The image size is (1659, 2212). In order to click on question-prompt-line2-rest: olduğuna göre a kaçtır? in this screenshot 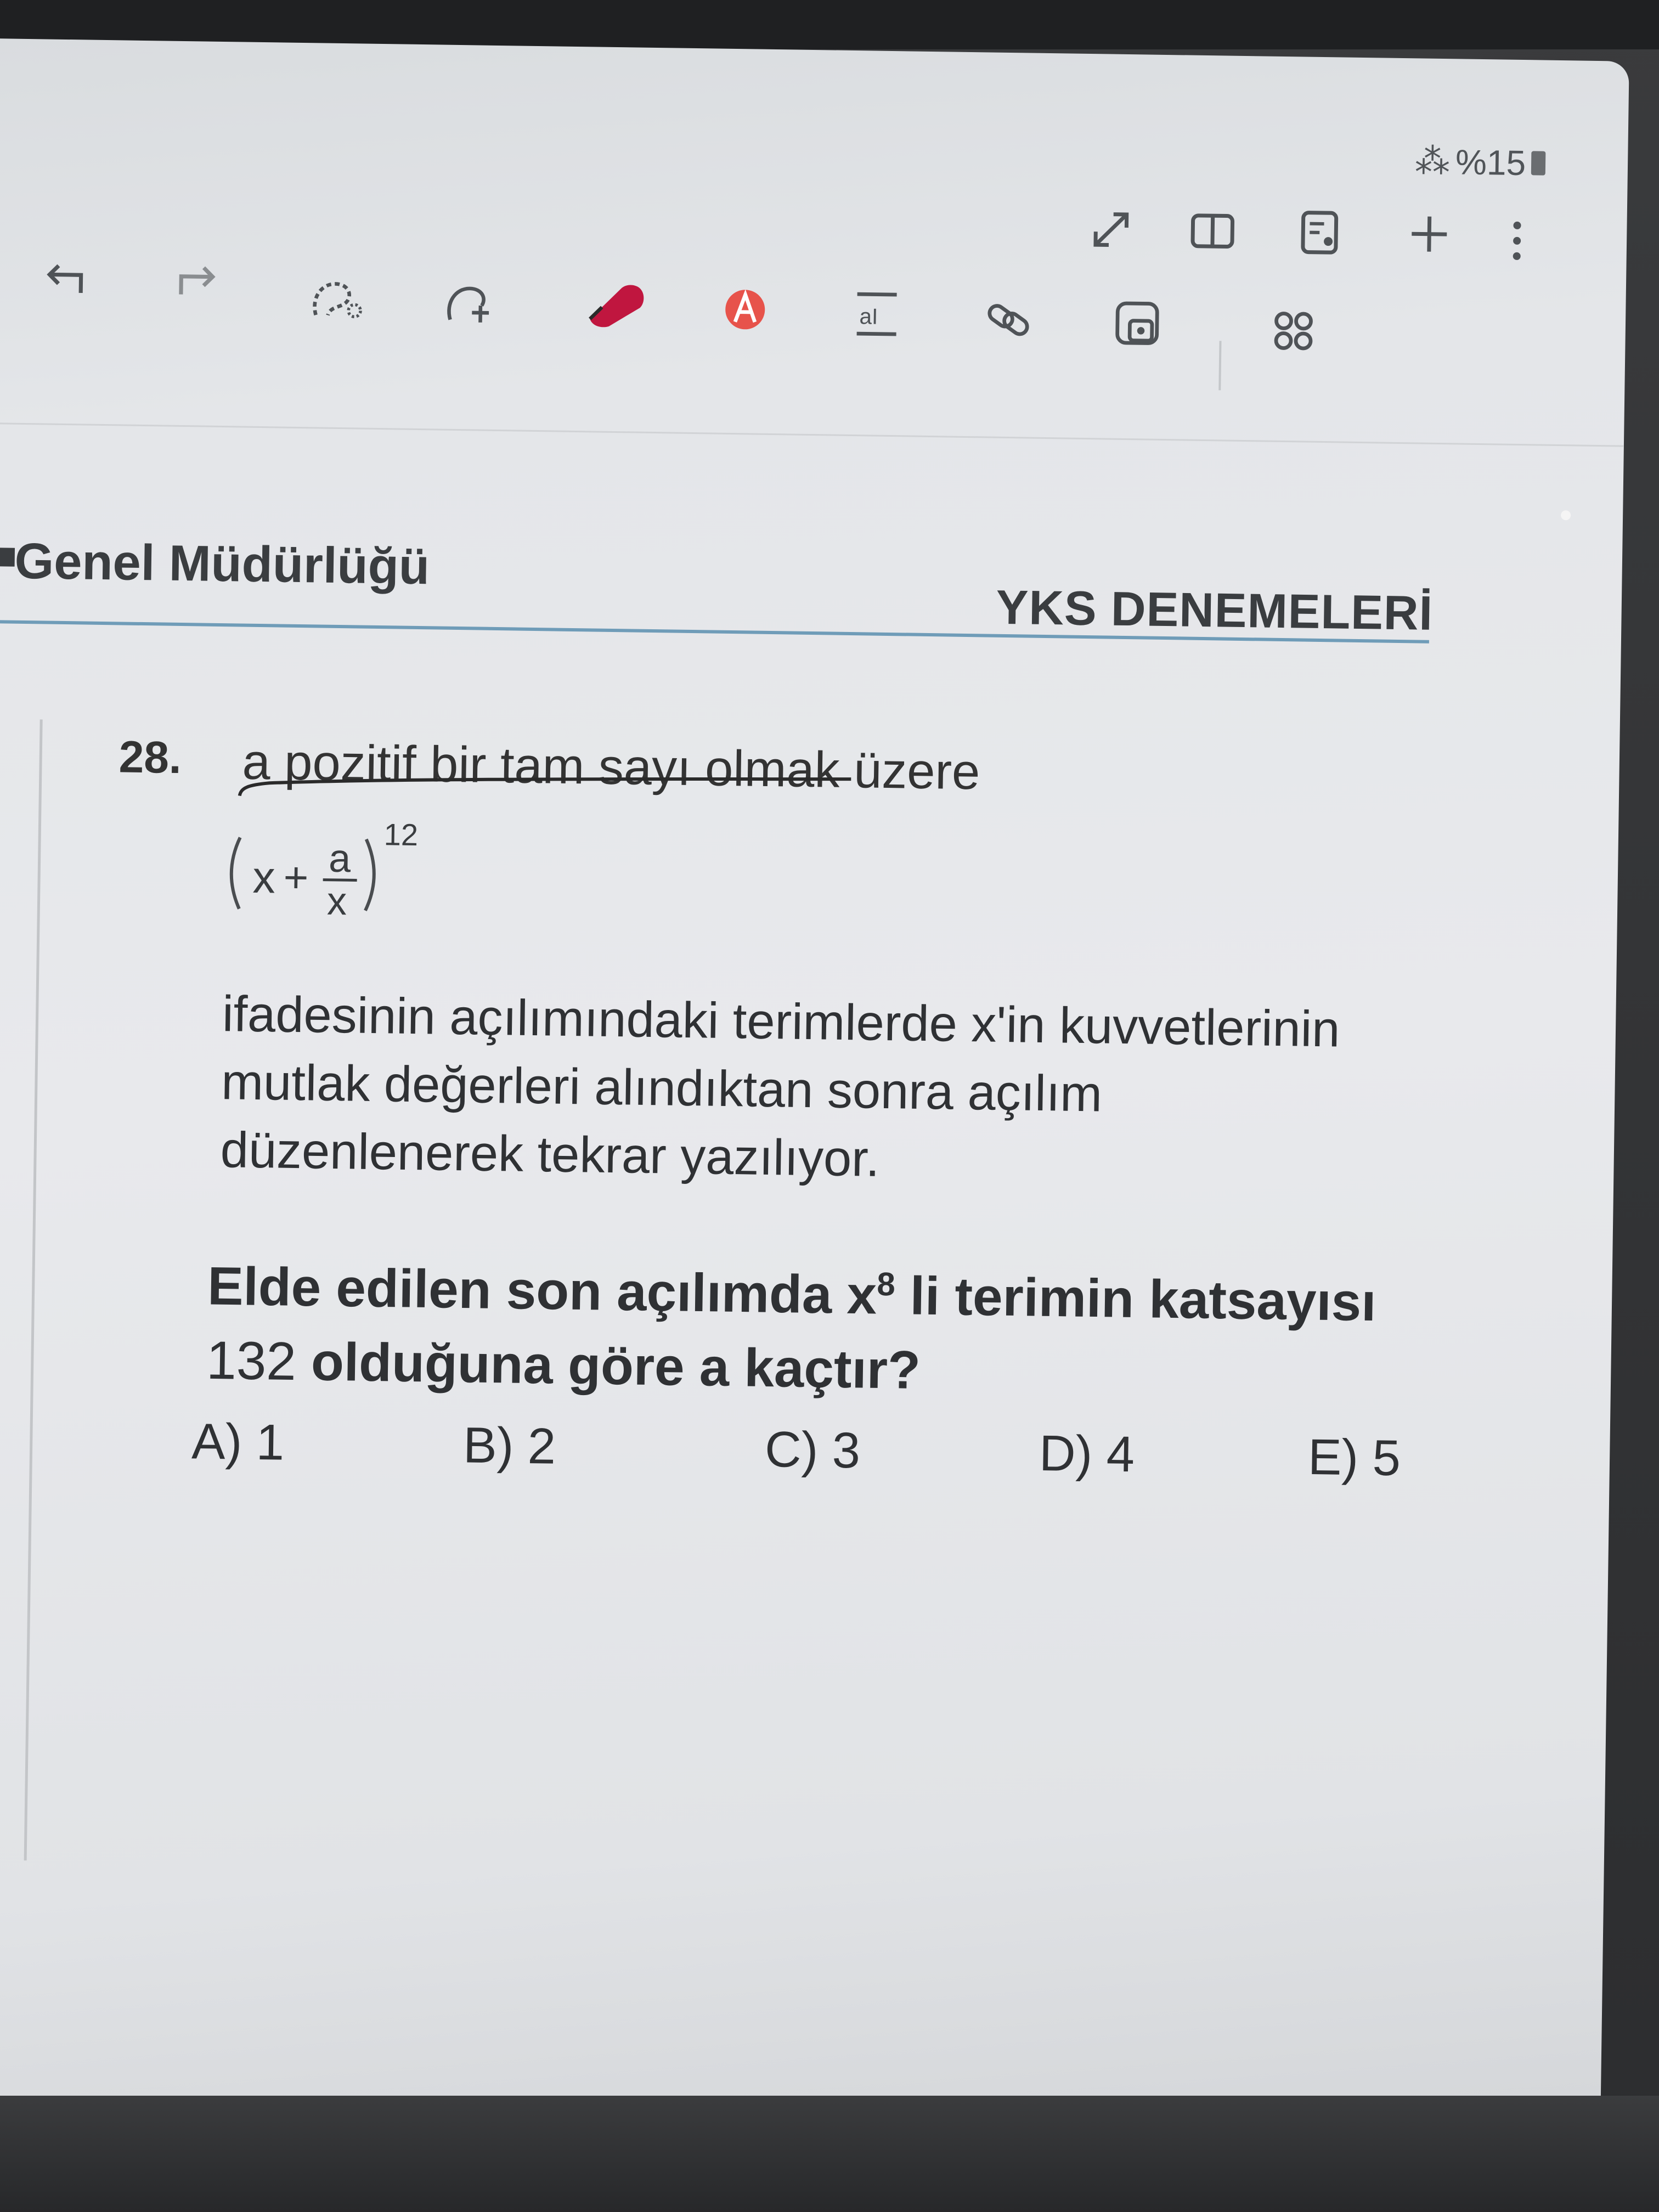, I will do `click(608, 1365)`.